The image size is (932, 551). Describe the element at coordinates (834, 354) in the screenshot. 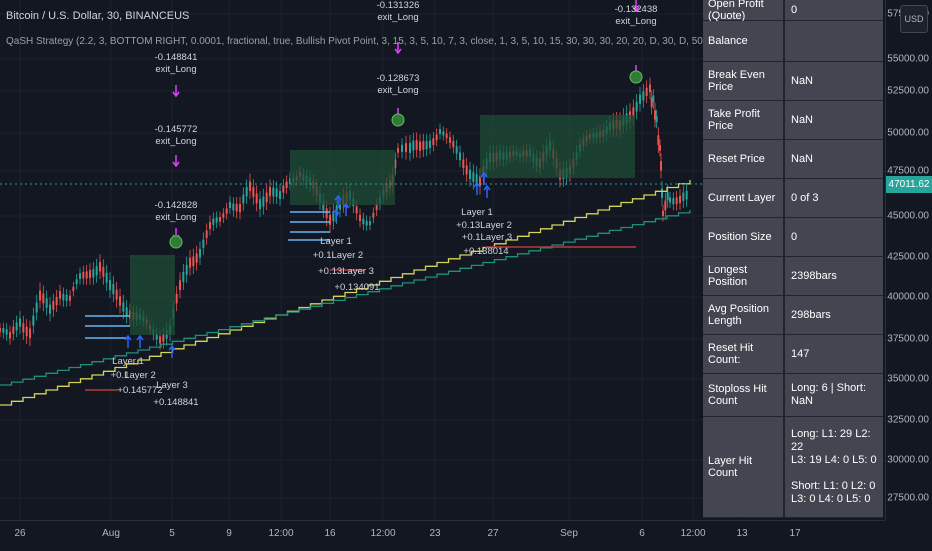

I see `stats-value: 147` at that location.